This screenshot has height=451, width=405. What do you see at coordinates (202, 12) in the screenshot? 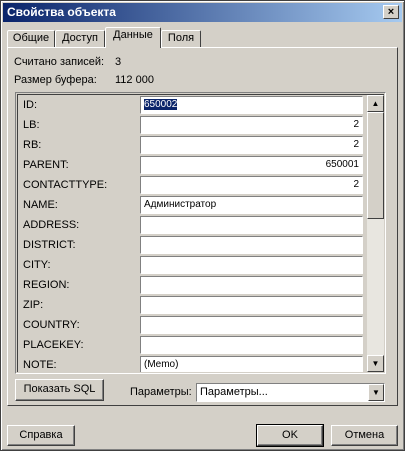
I see `title-bar: Свойства объекта ×` at bounding box center [202, 12].